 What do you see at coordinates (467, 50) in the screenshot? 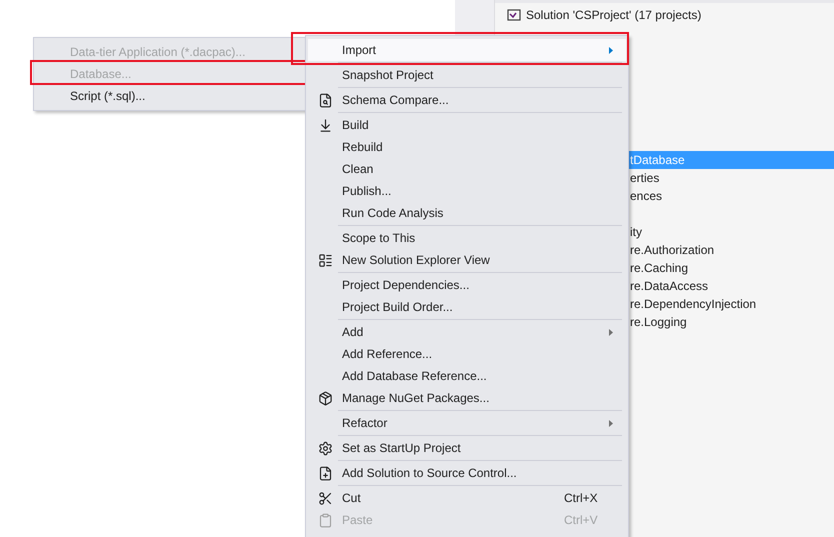
I see `menu-item: Import` at bounding box center [467, 50].